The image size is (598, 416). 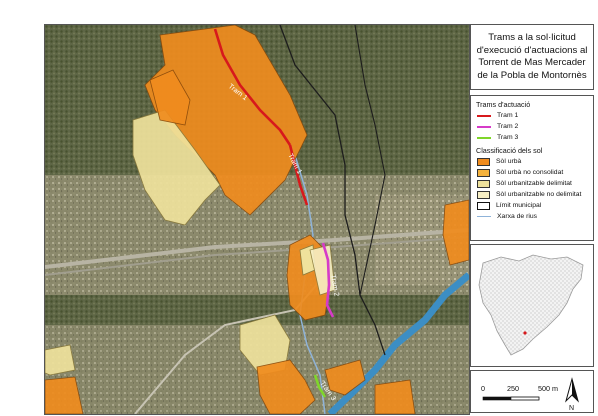 I want to click on legend-classes-title: Classificació dels sol, so click(x=509, y=150).